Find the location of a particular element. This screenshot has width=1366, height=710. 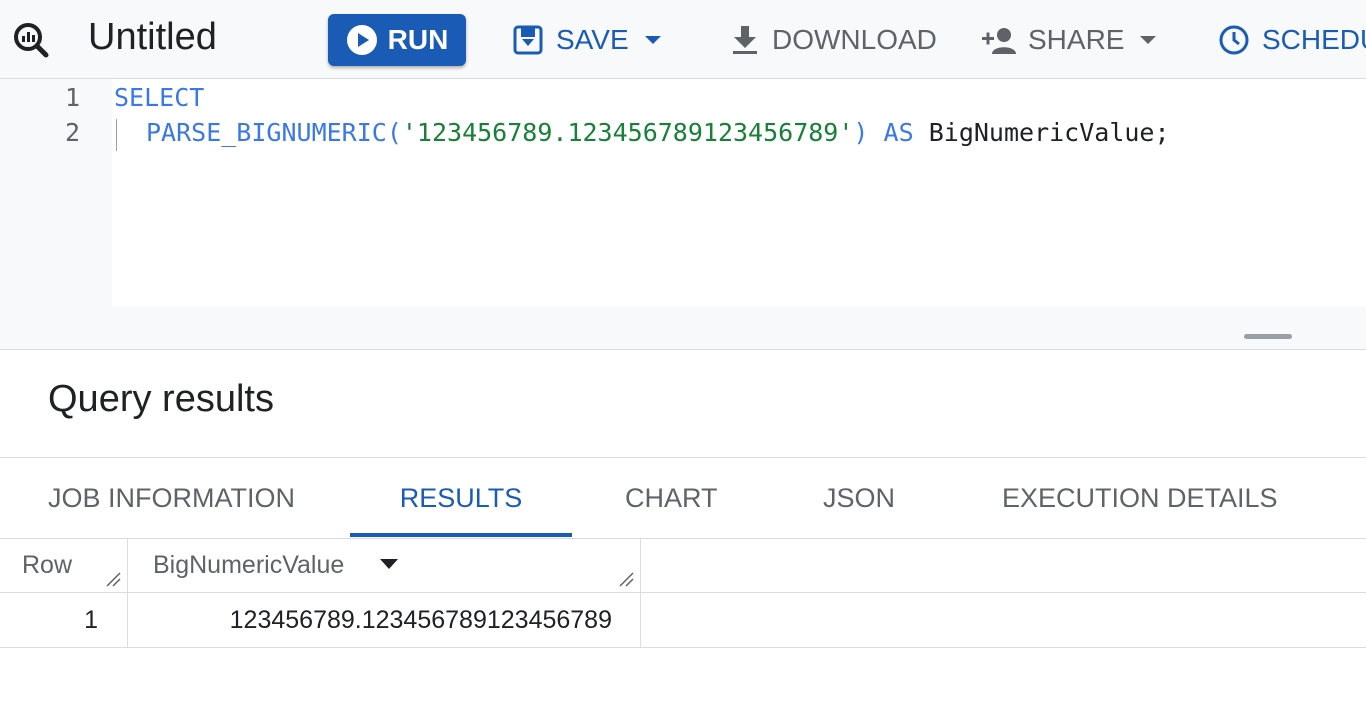

tab-job-information: JOB INFORMATION is located at coordinates (171, 498).